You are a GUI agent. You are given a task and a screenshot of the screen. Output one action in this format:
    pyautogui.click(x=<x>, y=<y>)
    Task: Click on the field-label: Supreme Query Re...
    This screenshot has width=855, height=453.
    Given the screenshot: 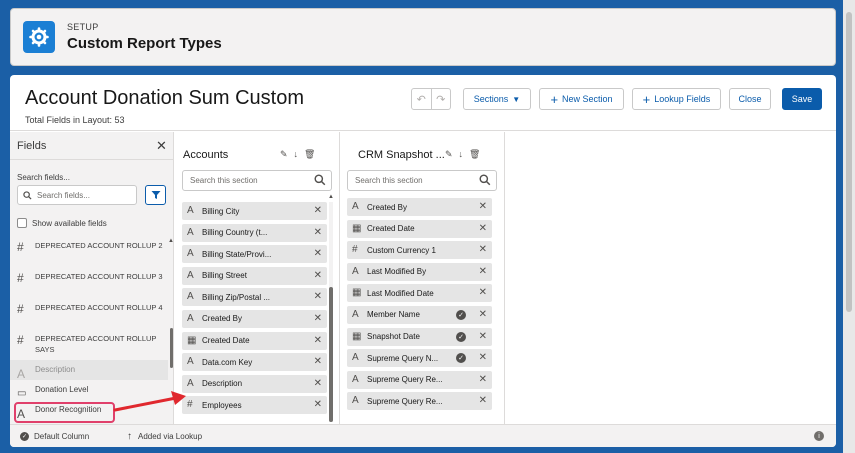 What is the action you would take?
    pyautogui.click(x=405, y=380)
    